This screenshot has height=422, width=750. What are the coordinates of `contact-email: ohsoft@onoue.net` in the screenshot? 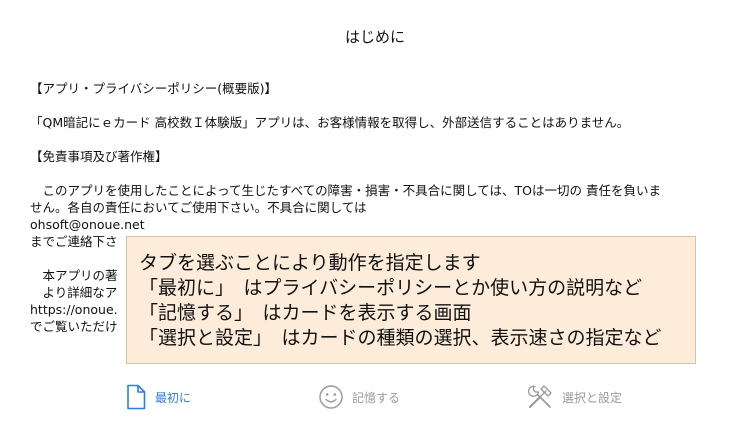 It's located at (87, 224).